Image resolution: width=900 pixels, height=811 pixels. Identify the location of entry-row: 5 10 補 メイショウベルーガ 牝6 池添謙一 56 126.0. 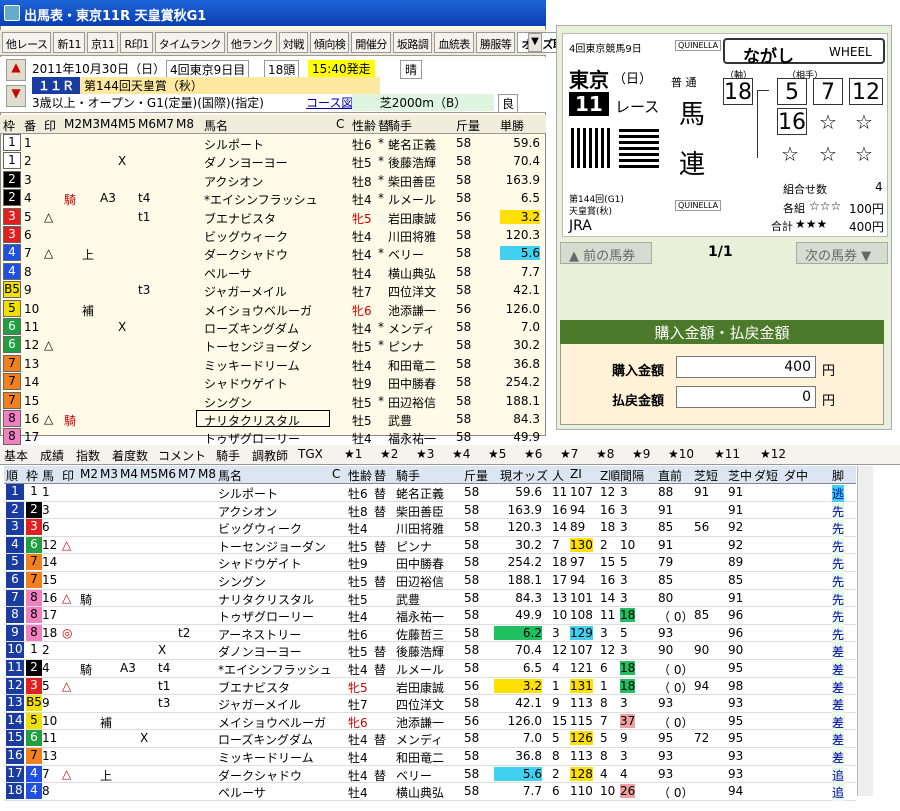
(273, 309).